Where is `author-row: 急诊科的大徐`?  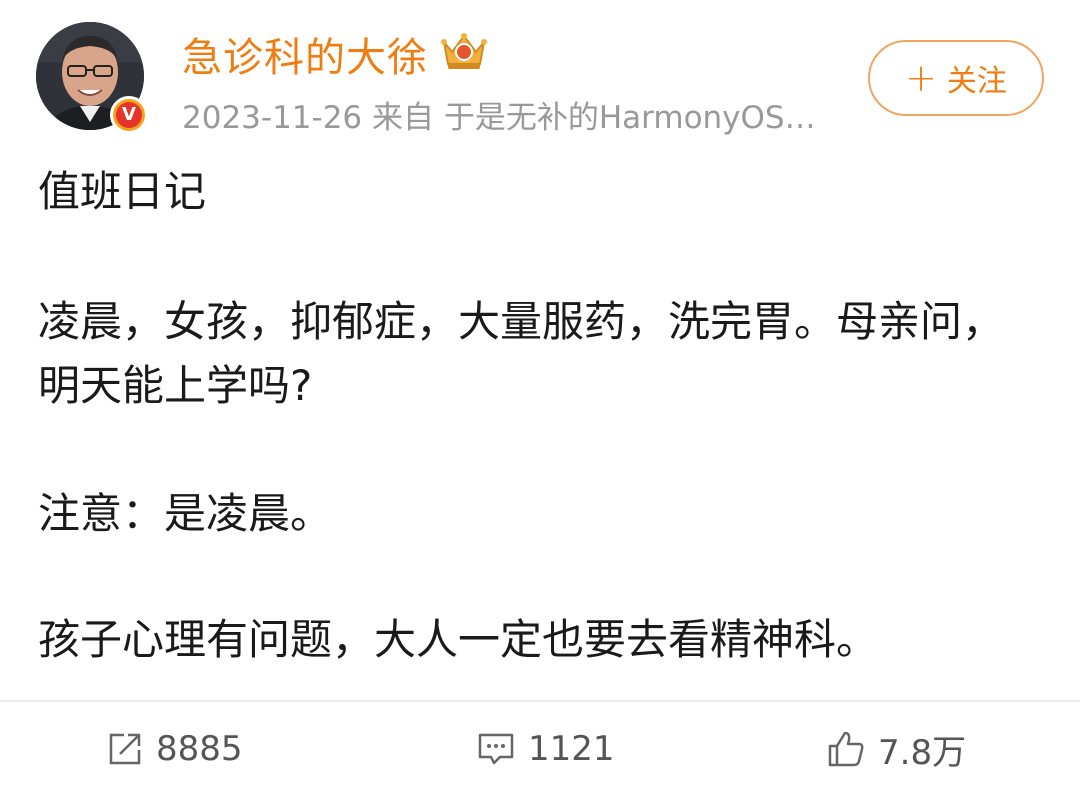
author-row: 急诊科的大徐 is located at coordinates (335, 54).